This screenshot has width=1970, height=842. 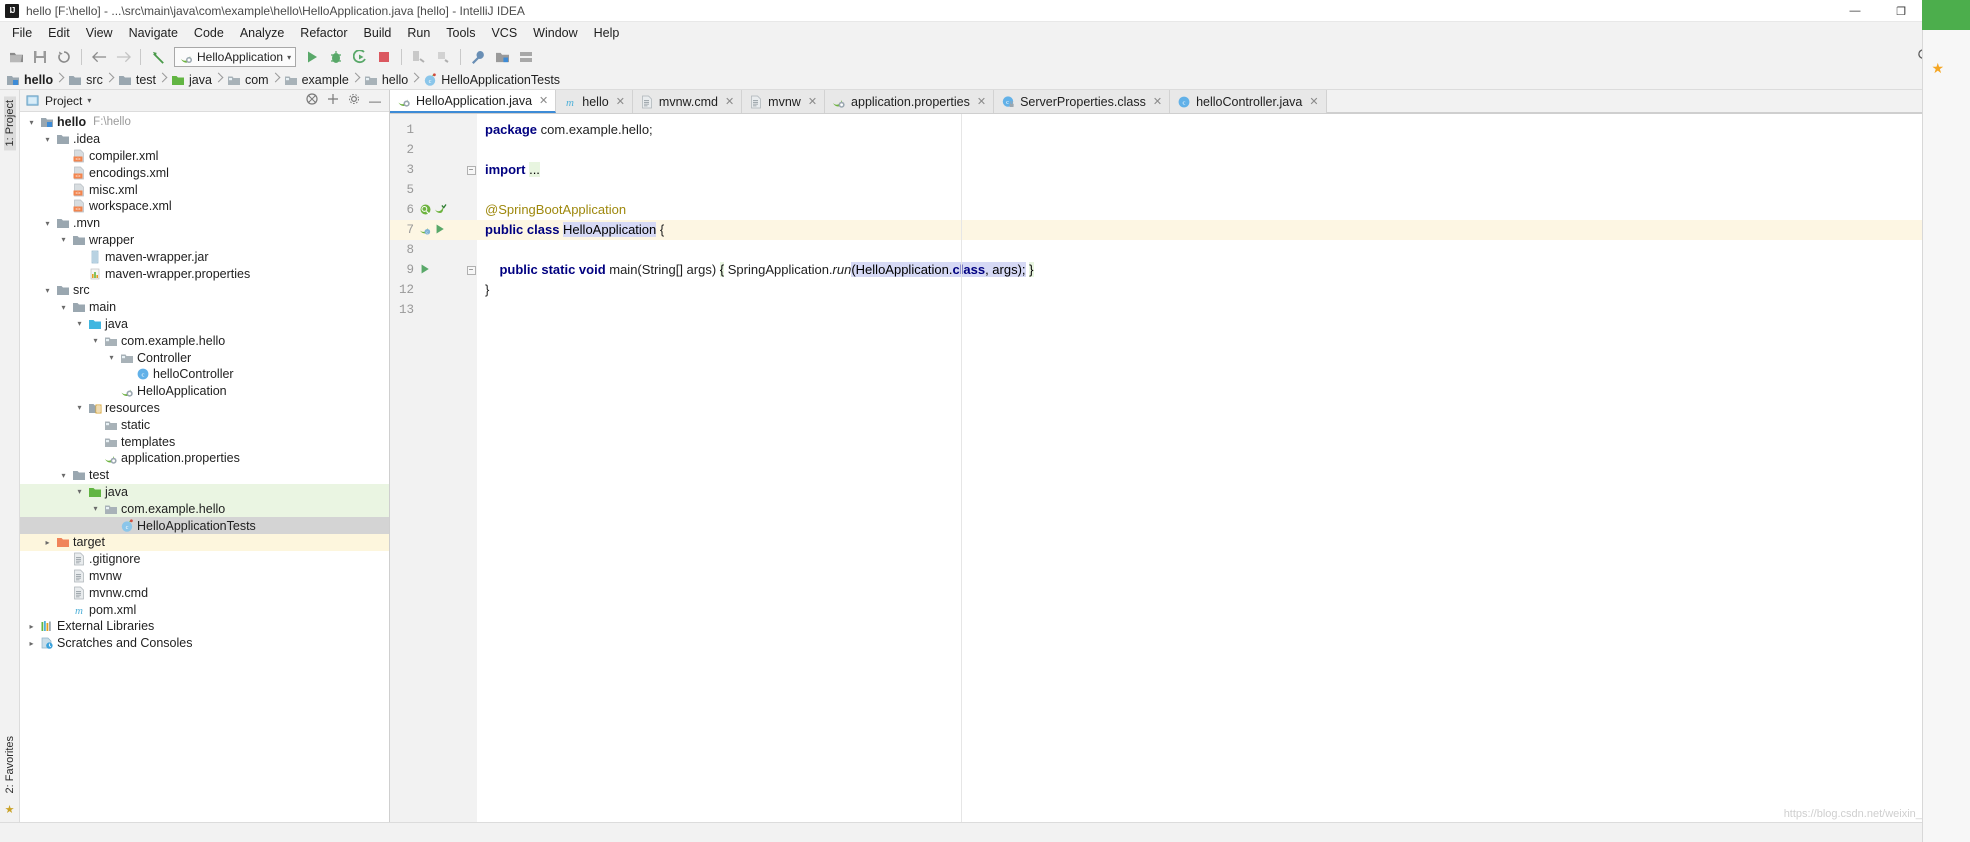 What do you see at coordinates (204, 441) in the screenshot?
I see `tree-node-templates: templates` at bounding box center [204, 441].